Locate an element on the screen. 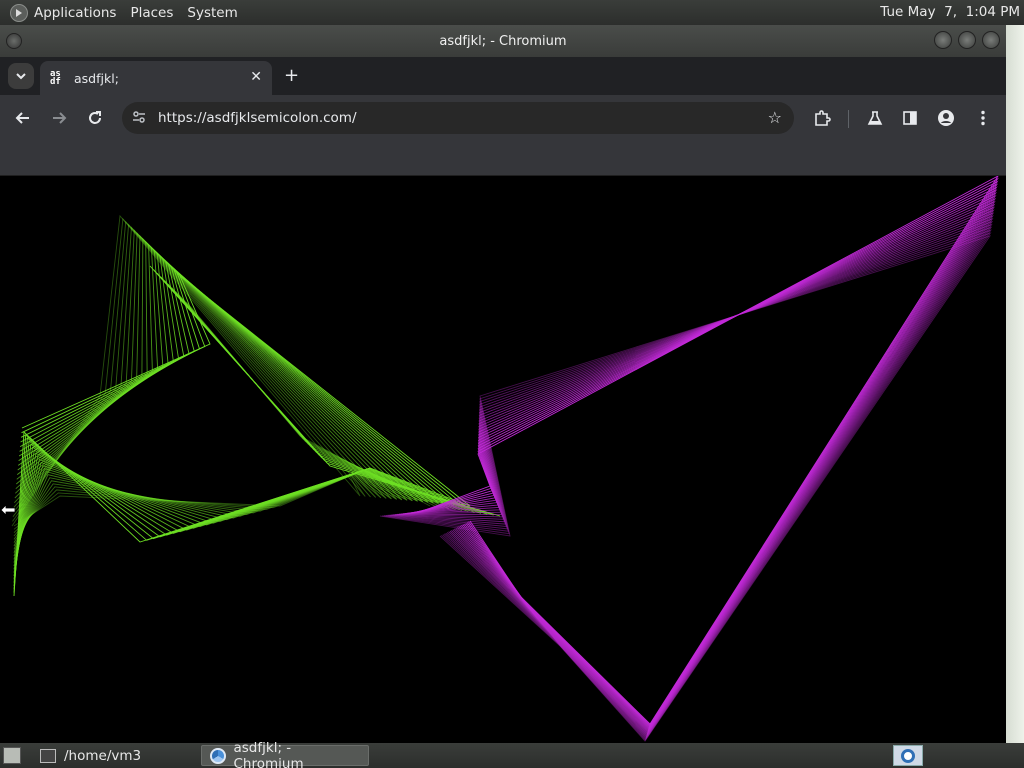 Image resolution: width=1024 pixels, height=768 pixels. close-icon: ✕ is located at coordinates (256, 77).